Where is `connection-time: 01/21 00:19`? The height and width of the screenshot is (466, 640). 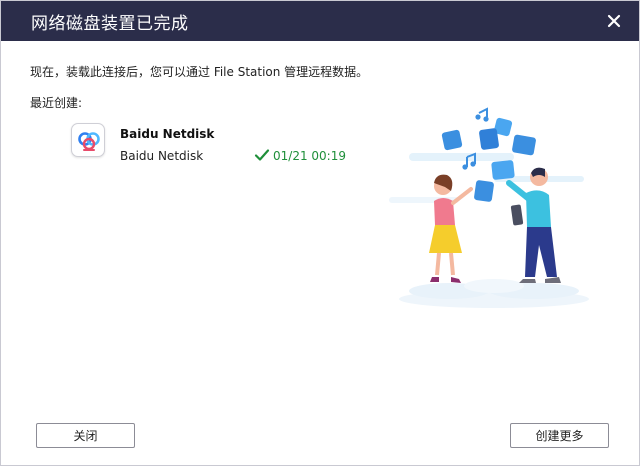
connection-time: 01/21 00:19 is located at coordinates (309, 156).